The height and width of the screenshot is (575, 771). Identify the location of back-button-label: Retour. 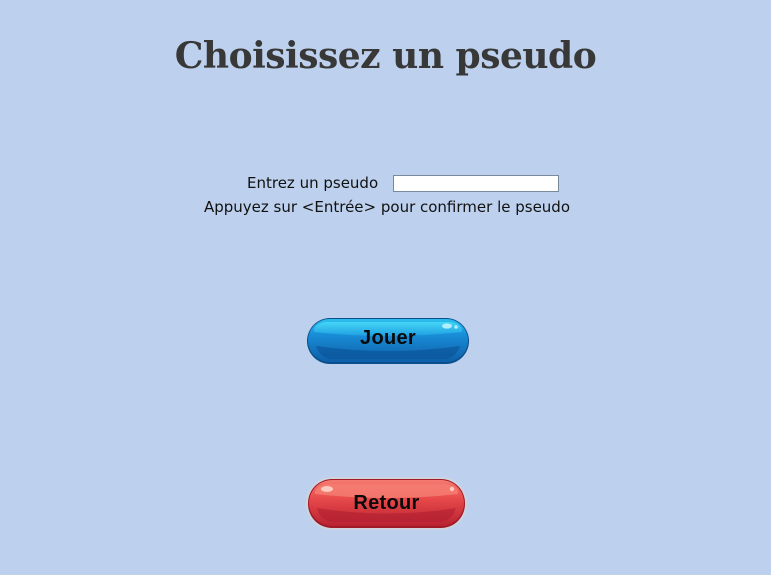
(386, 503).